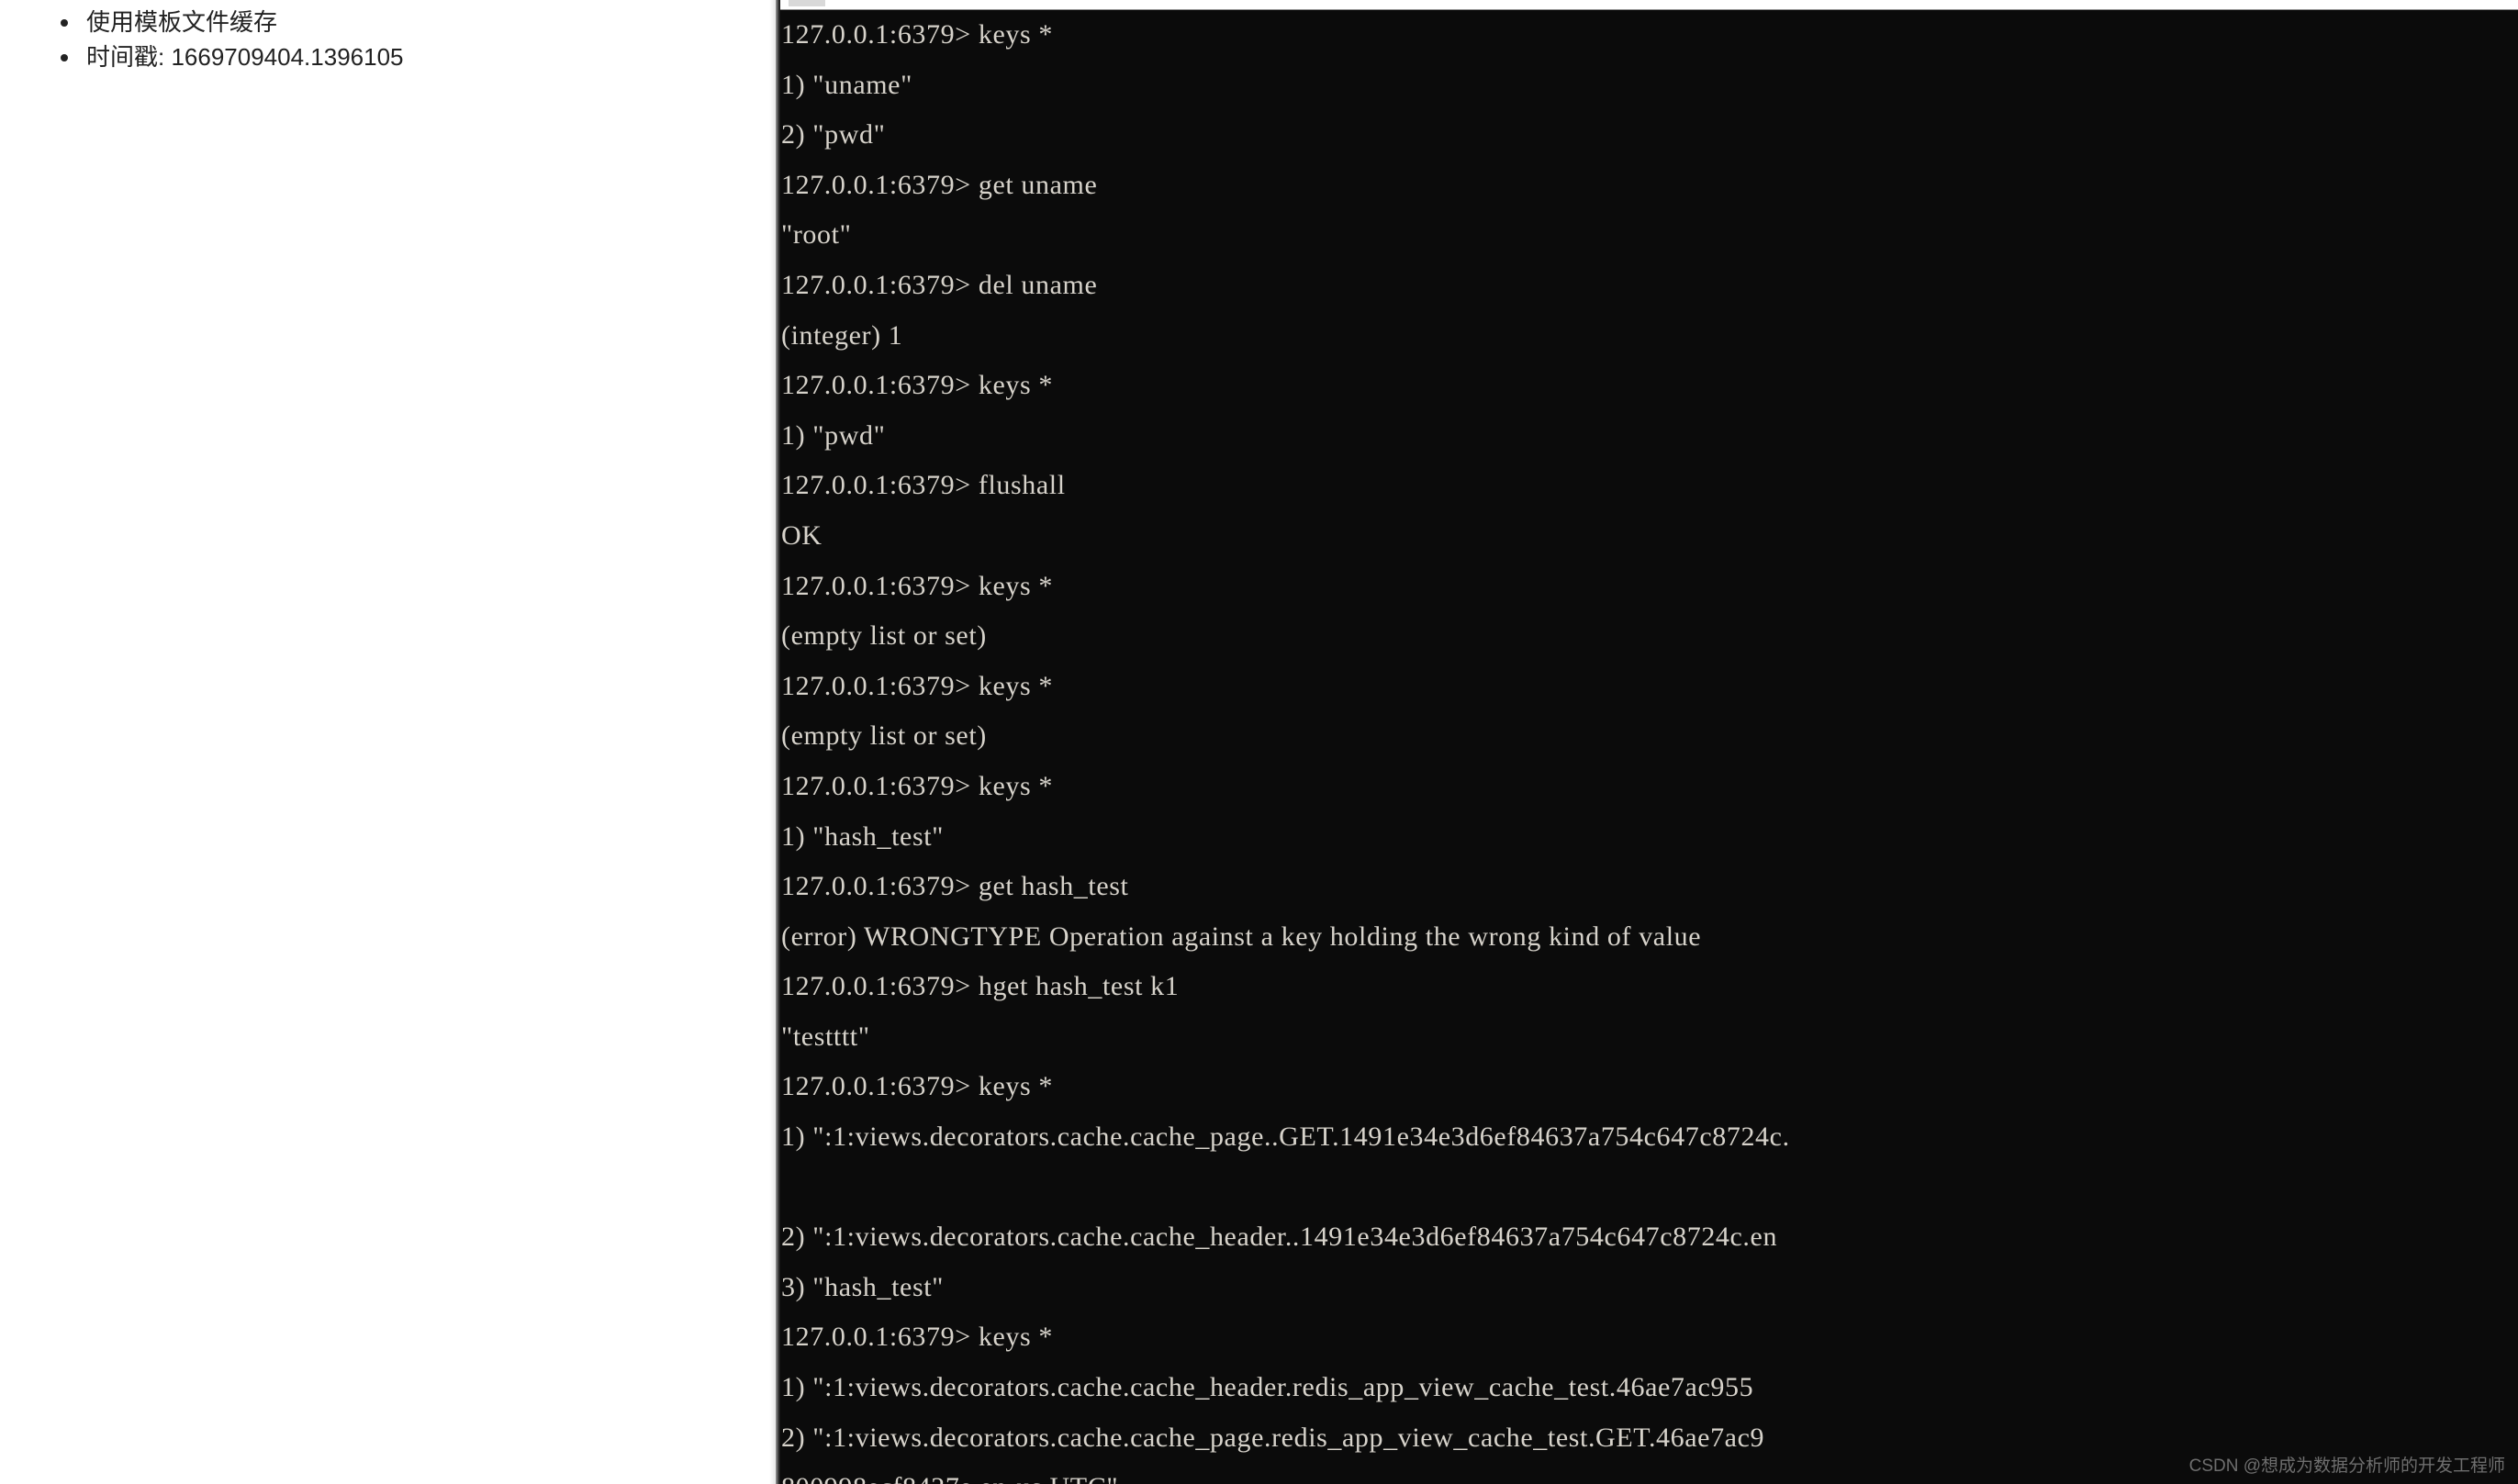 This screenshot has height=1484, width=2518. I want to click on terminal-line: 127.0.0.1:6379> flushall, so click(923, 485).